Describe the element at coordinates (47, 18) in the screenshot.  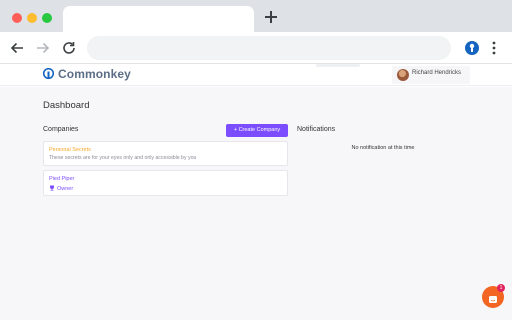
I see `window-maximize-button` at that location.